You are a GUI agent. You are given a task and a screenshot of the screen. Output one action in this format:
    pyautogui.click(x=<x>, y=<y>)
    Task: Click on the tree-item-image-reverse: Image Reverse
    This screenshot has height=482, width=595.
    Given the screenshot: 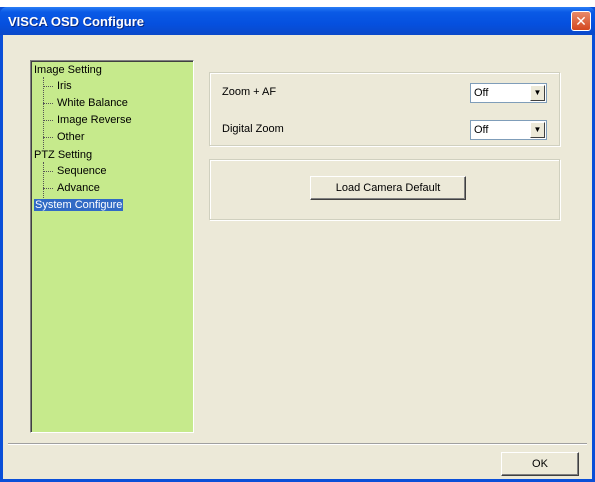 What is the action you would take?
    pyautogui.click(x=94, y=120)
    